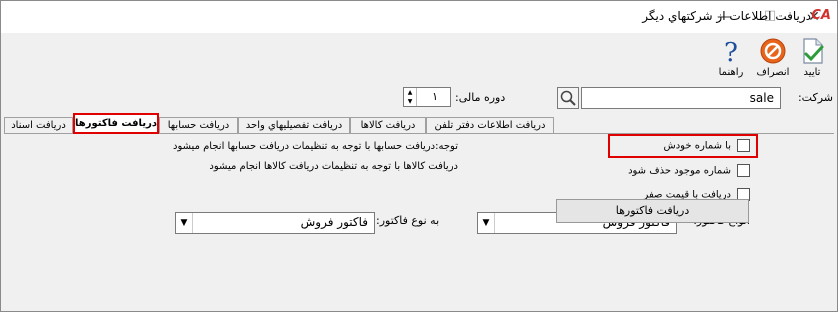 This screenshot has width=838, height=312. Describe the element at coordinates (408, 220) in the screenshot. I see `target-invoice-label: به نوع فاکتور:` at that location.